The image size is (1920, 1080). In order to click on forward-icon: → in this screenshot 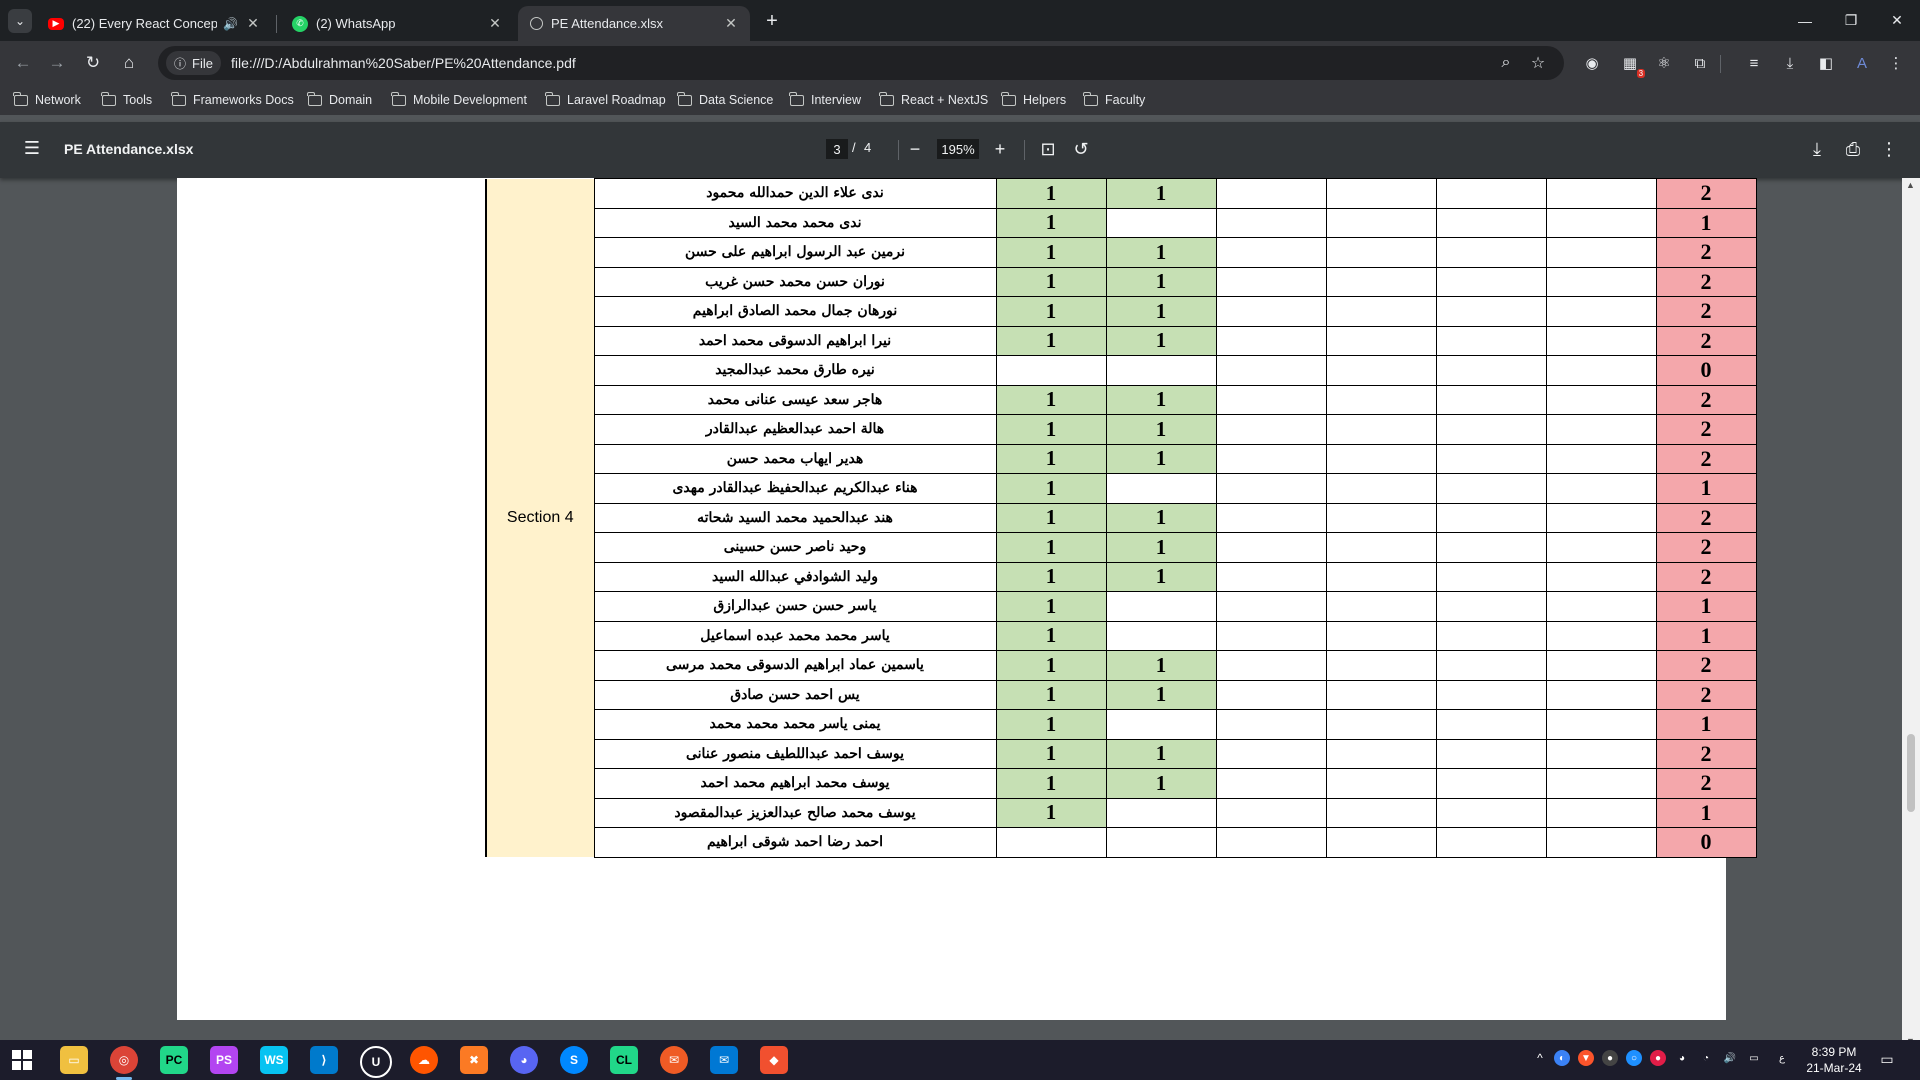, I will do `click(57, 63)`.